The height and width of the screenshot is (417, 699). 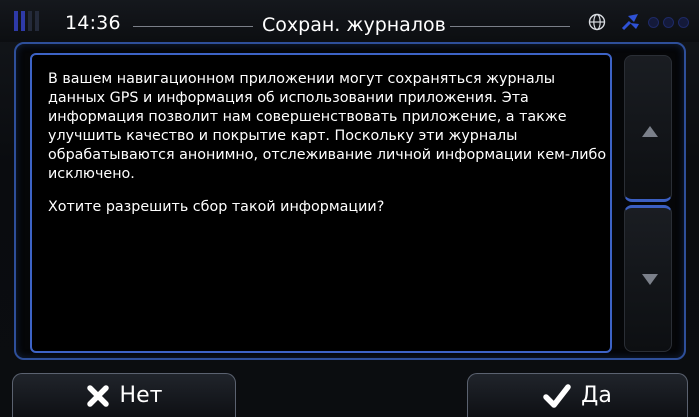 I want to click on yes-button: Да, so click(x=577, y=395).